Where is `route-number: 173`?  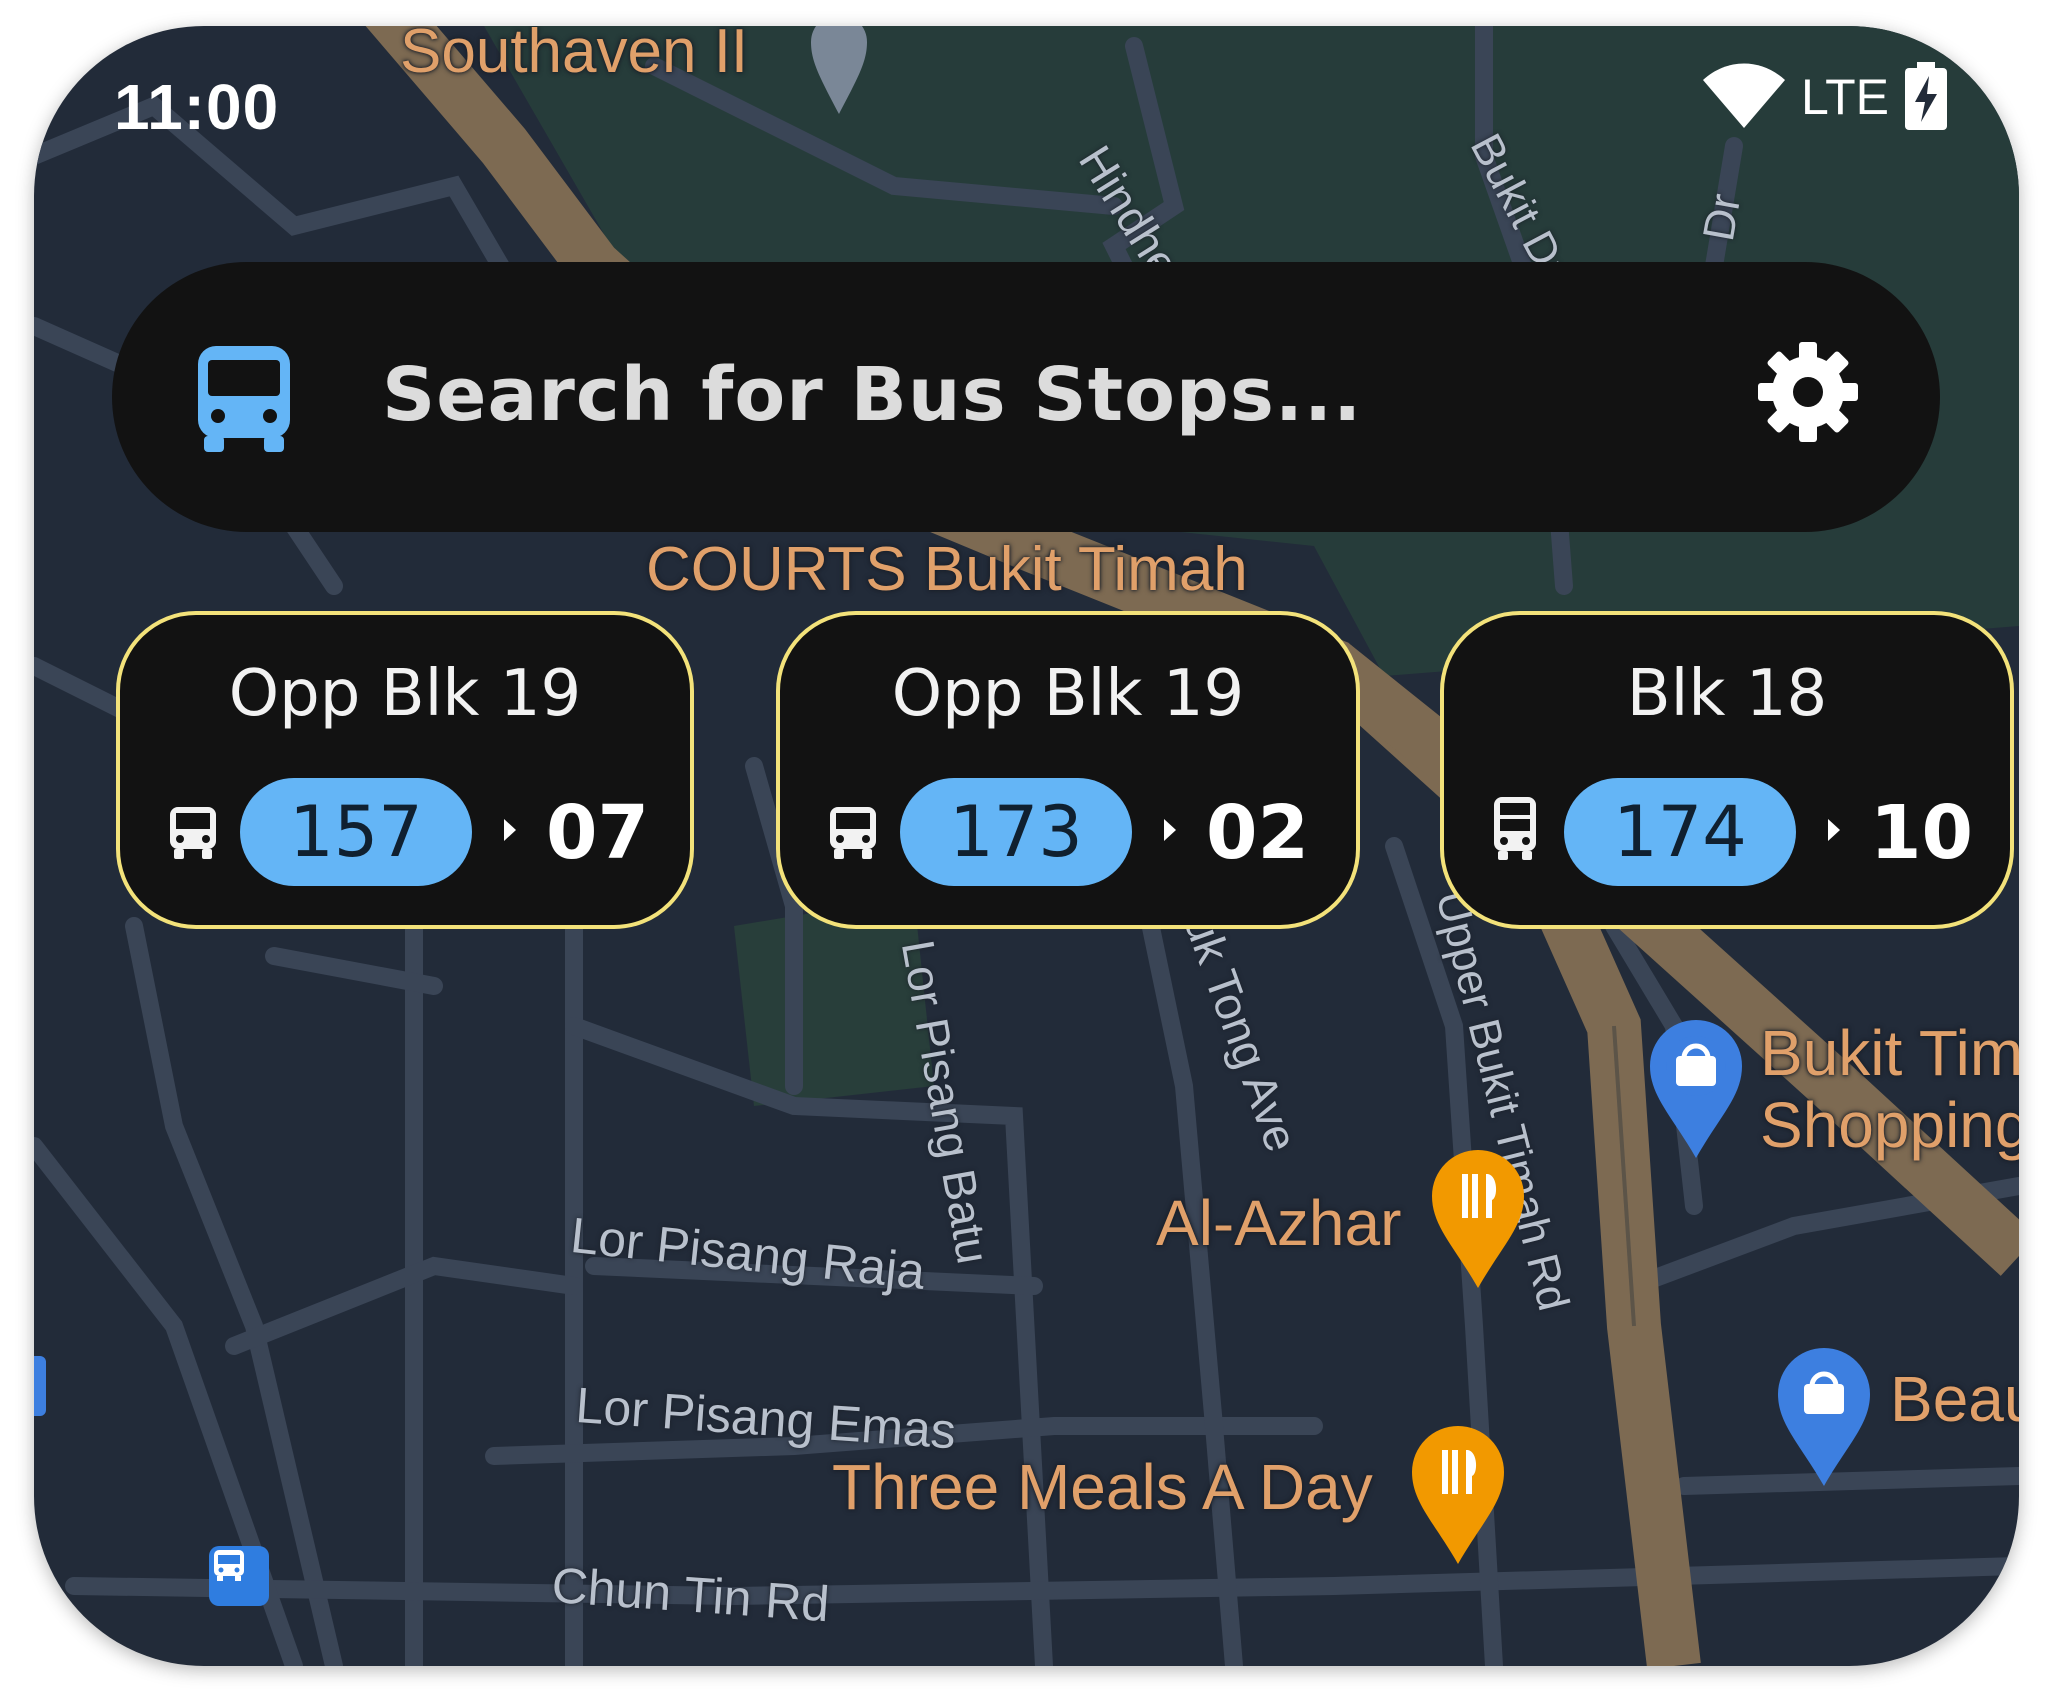 route-number: 173 is located at coordinates (1016, 832).